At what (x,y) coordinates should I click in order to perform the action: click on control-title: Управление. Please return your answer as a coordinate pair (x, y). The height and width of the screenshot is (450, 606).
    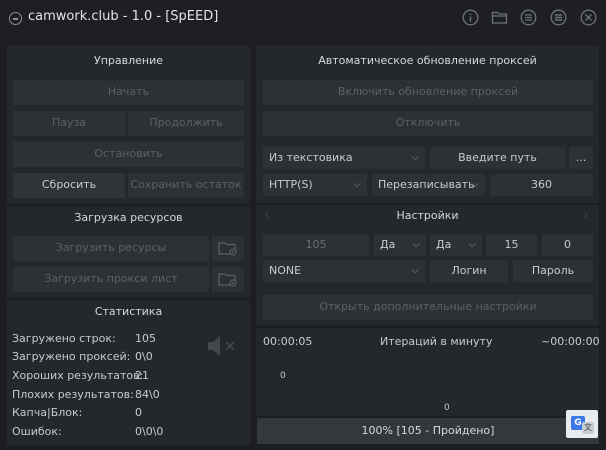
    Looking at the image, I should click on (128, 60).